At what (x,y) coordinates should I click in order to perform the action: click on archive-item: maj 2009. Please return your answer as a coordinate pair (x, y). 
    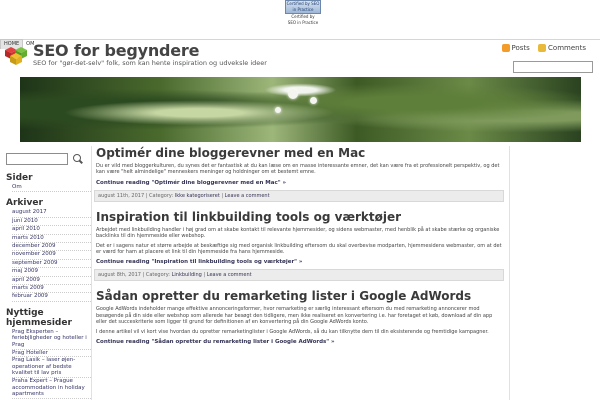
    Looking at the image, I should click on (51, 272).